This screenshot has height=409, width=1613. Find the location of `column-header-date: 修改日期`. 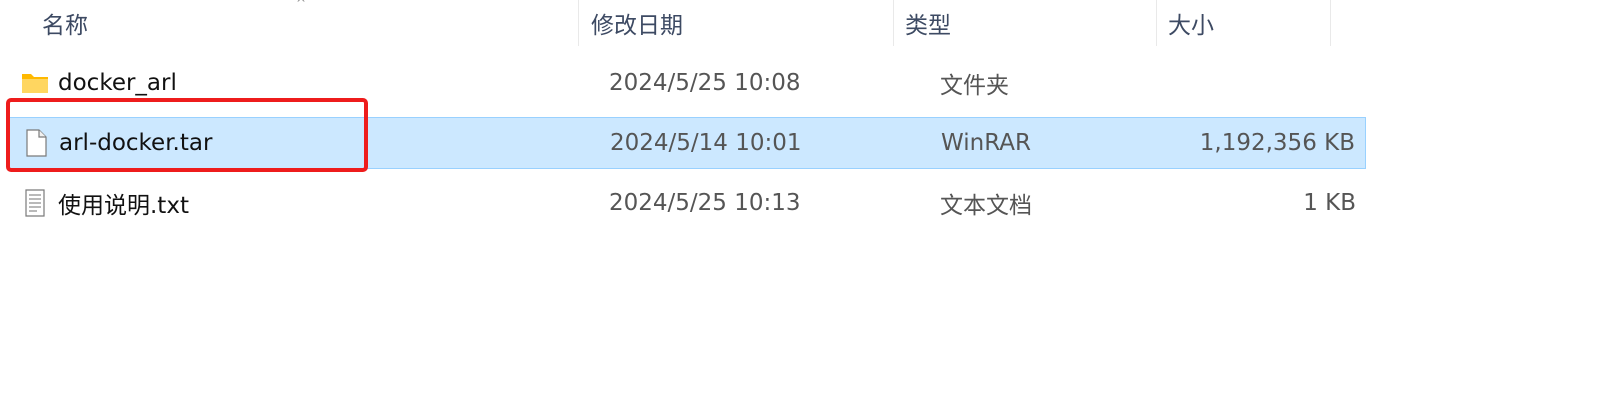

column-header-date: 修改日期 is located at coordinates (637, 23).